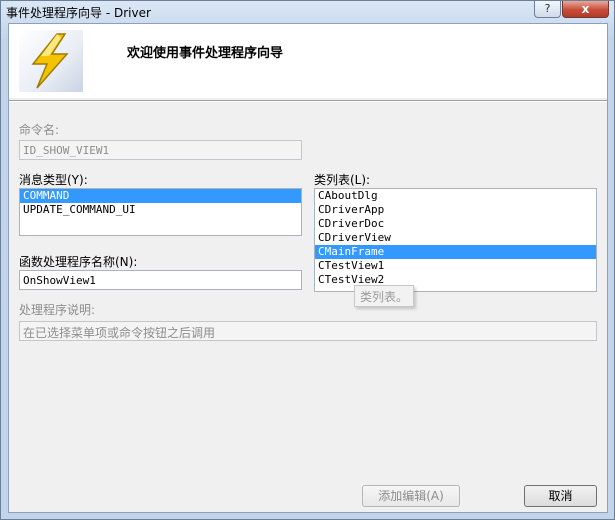  Describe the element at coordinates (342, 180) in the screenshot. I see `class-list-label: 类列表(L):` at that location.